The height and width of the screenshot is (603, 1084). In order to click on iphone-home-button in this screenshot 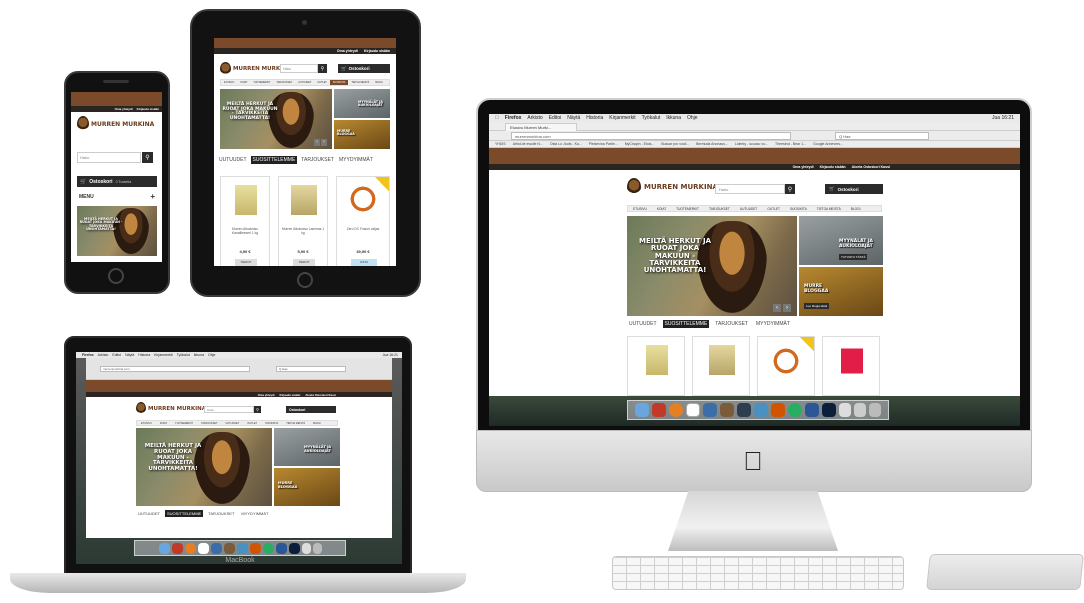, I will do `click(116, 276)`.